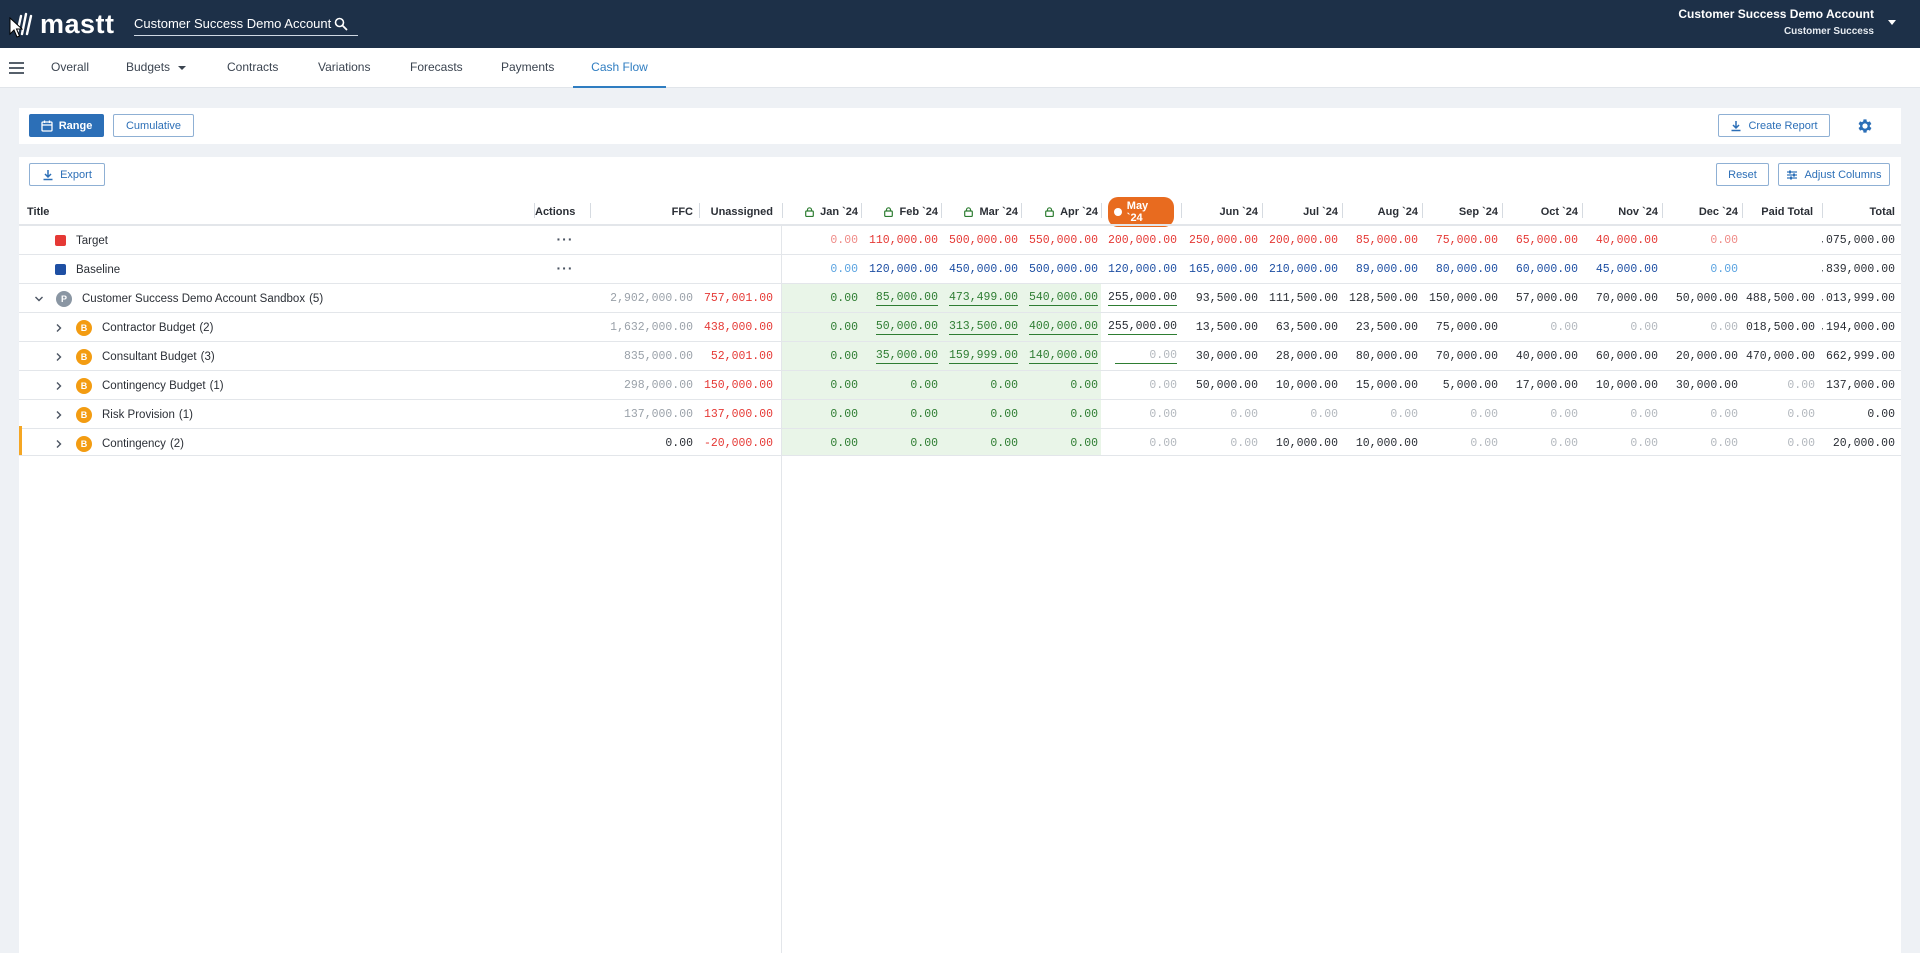  I want to click on unassigned-value: 150,000.00, so click(738, 385).